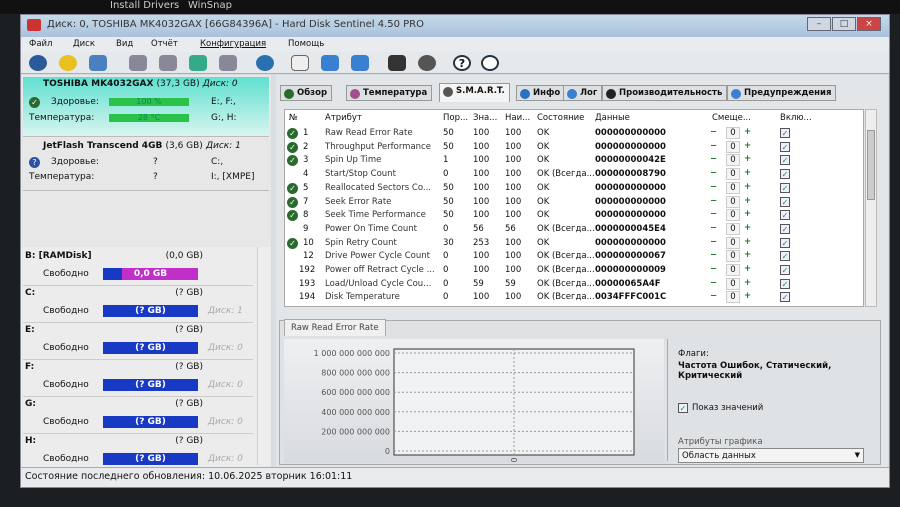  What do you see at coordinates (265, 63) in the screenshot?
I see `globe-icon` at bounding box center [265, 63].